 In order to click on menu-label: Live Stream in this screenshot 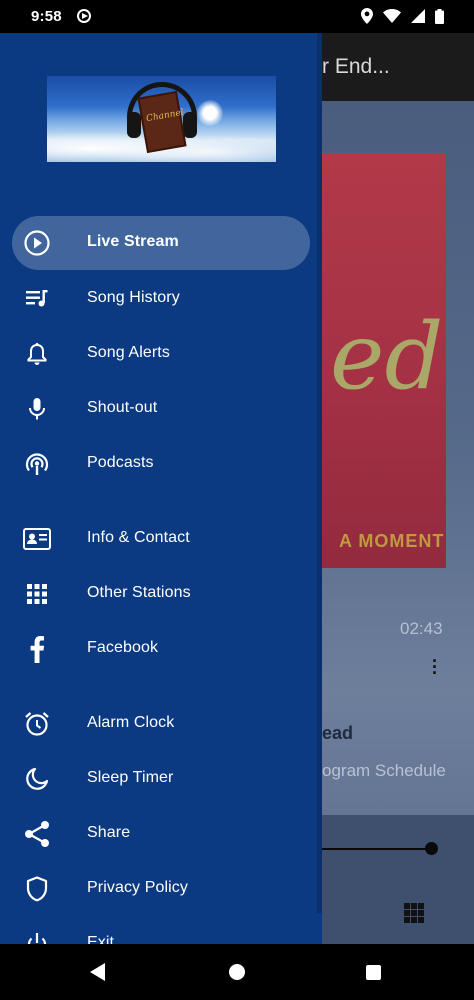, I will do `click(133, 241)`.